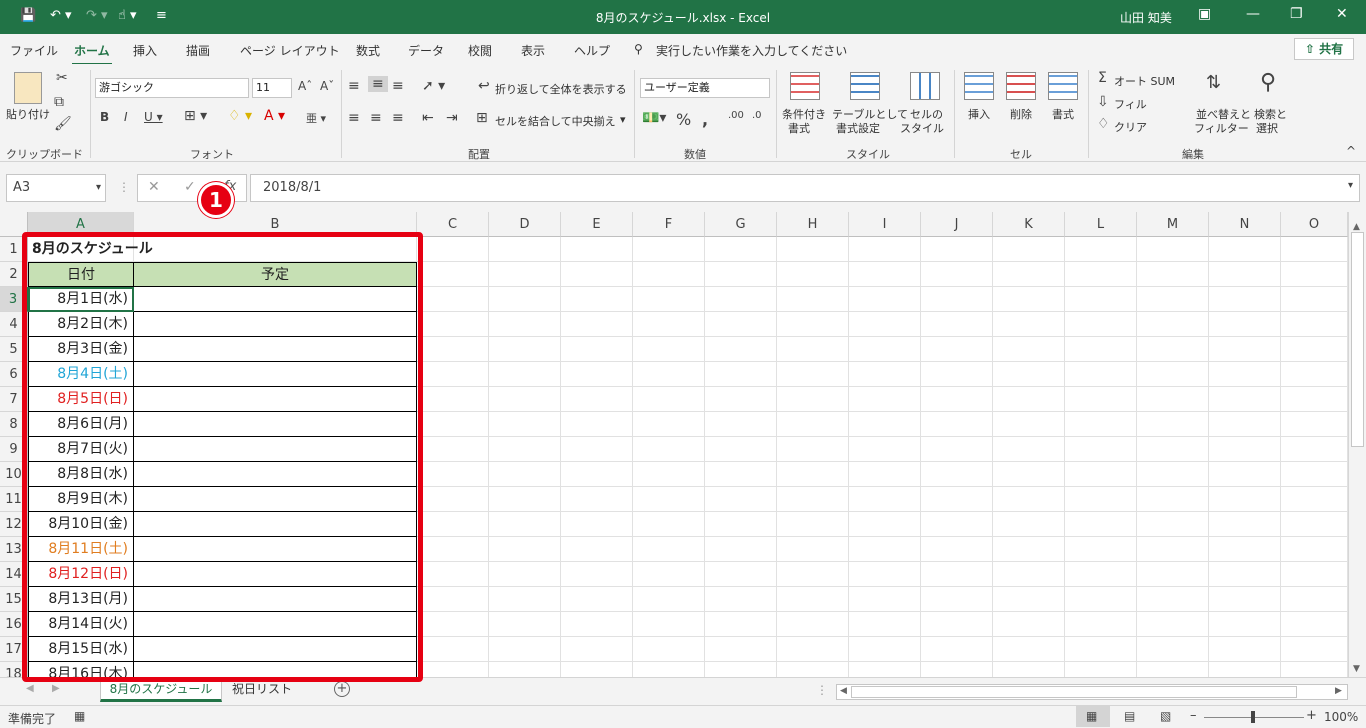 This screenshot has height=728, width=1366. Describe the element at coordinates (1351, 151) in the screenshot. I see `collapse-ribbon-icon: ^` at that location.